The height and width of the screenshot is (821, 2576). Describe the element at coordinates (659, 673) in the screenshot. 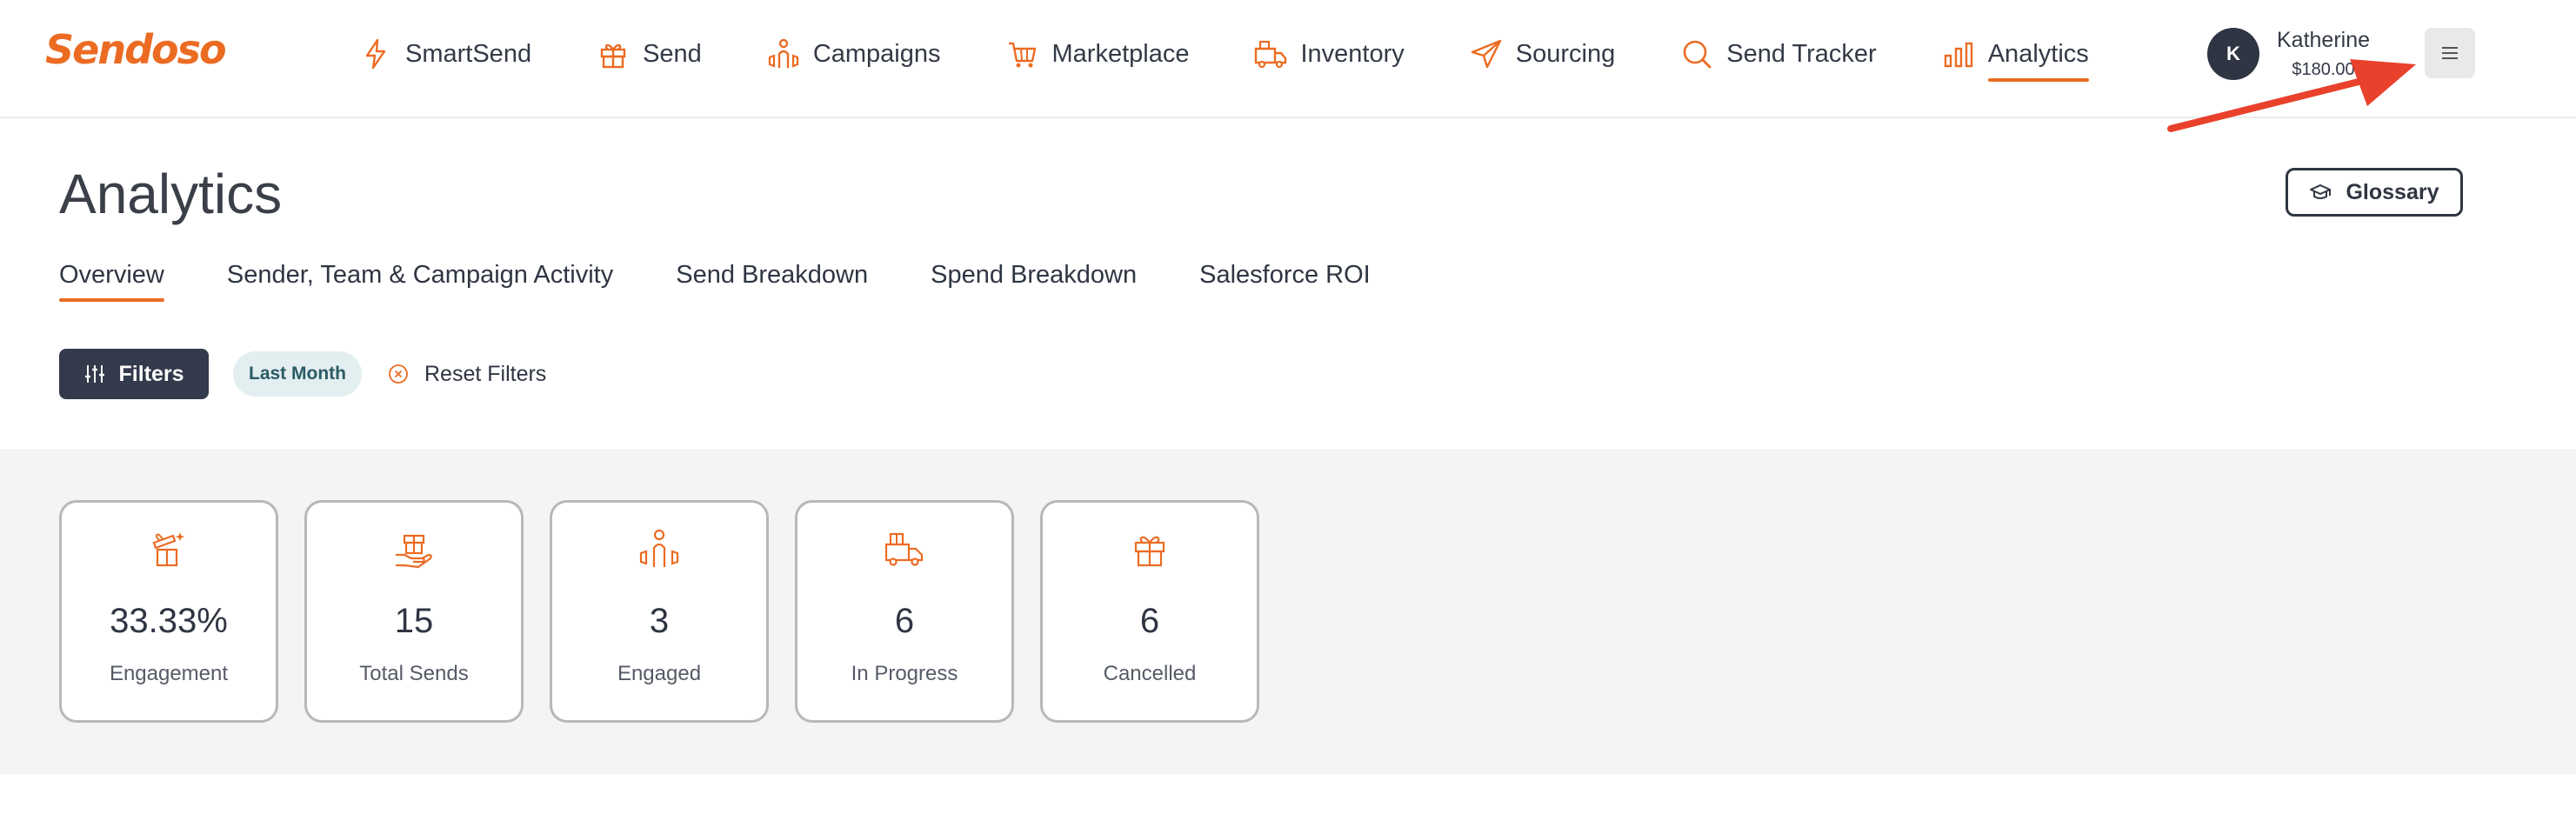

I see `stat-label: Engaged` at that location.